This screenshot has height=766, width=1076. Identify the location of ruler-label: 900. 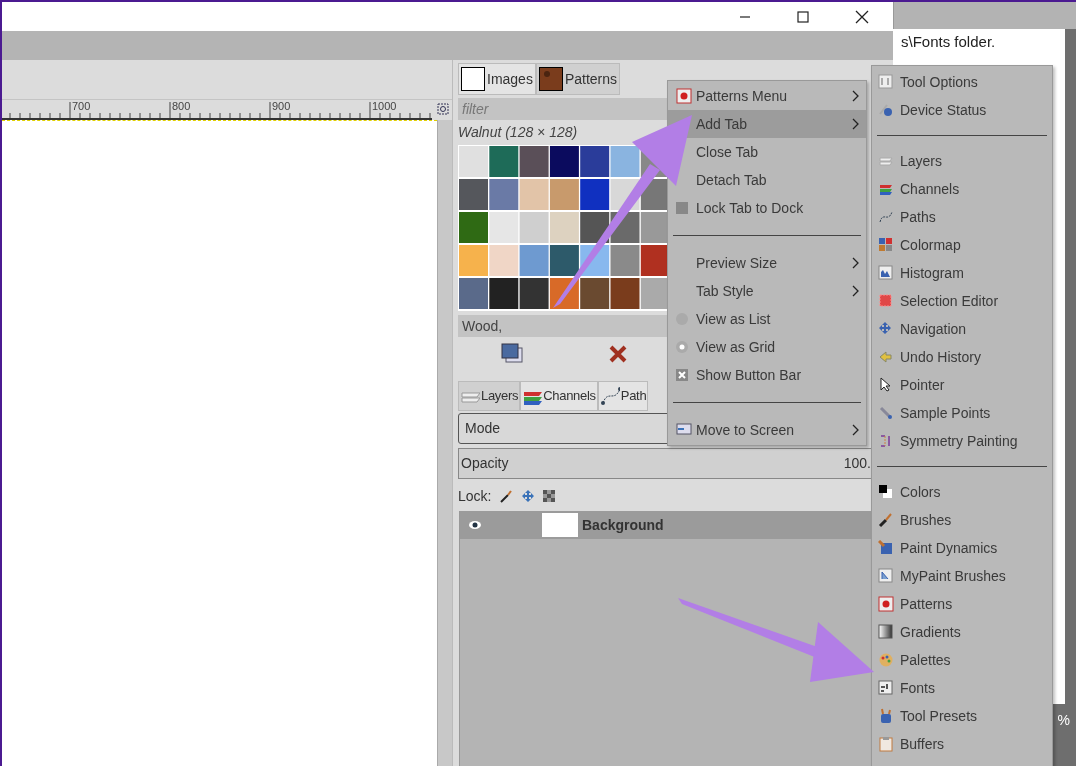
(281, 106).